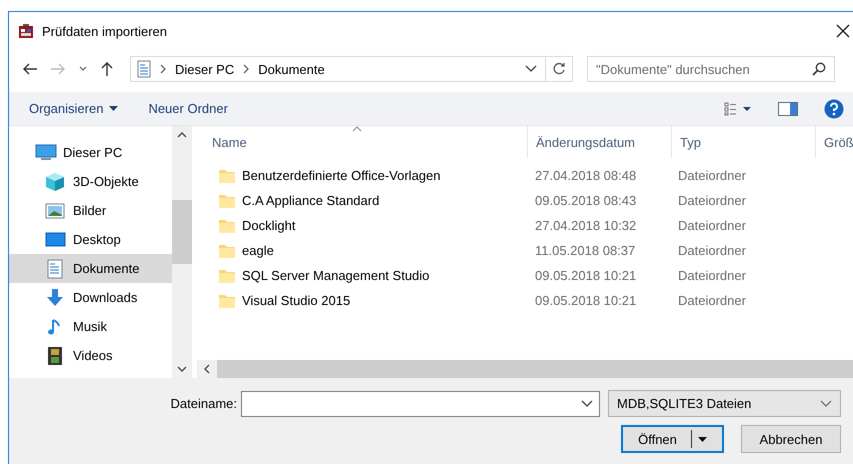  I want to click on up-arrow-icon, so click(107, 69).